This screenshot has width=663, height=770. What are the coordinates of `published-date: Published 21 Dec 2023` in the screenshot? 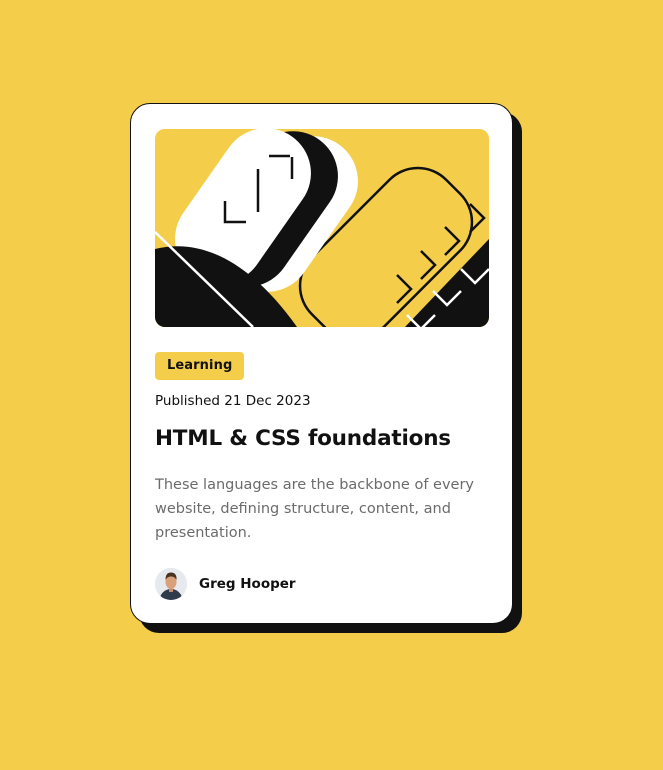 It's located at (233, 401).